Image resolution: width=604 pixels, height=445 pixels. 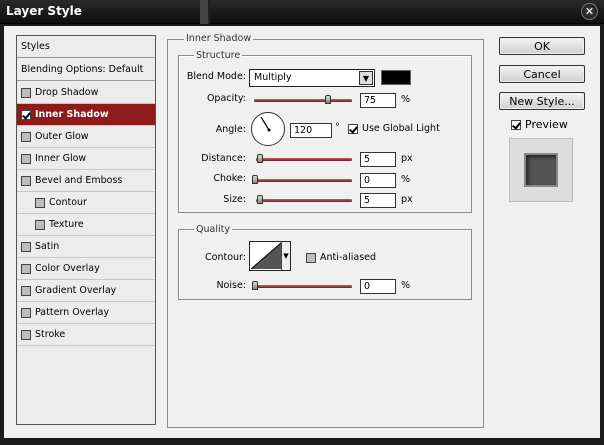 I want to click on style-item-pattern-overlay: Pattern Overlay, so click(x=86, y=313).